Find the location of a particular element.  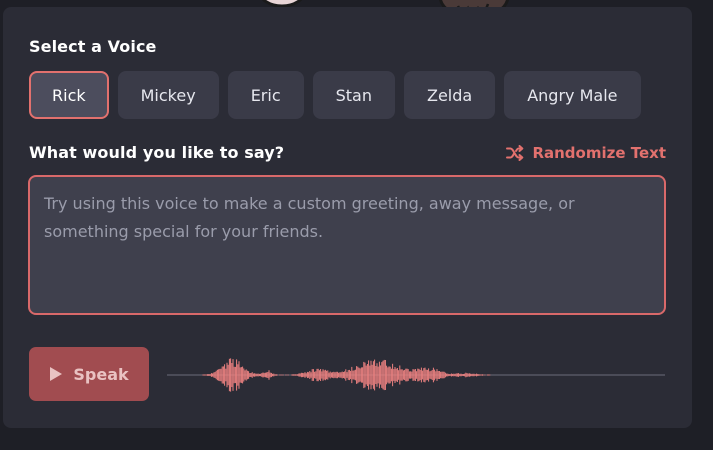

message-label: What would you like to say? is located at coordinates (157, 152).